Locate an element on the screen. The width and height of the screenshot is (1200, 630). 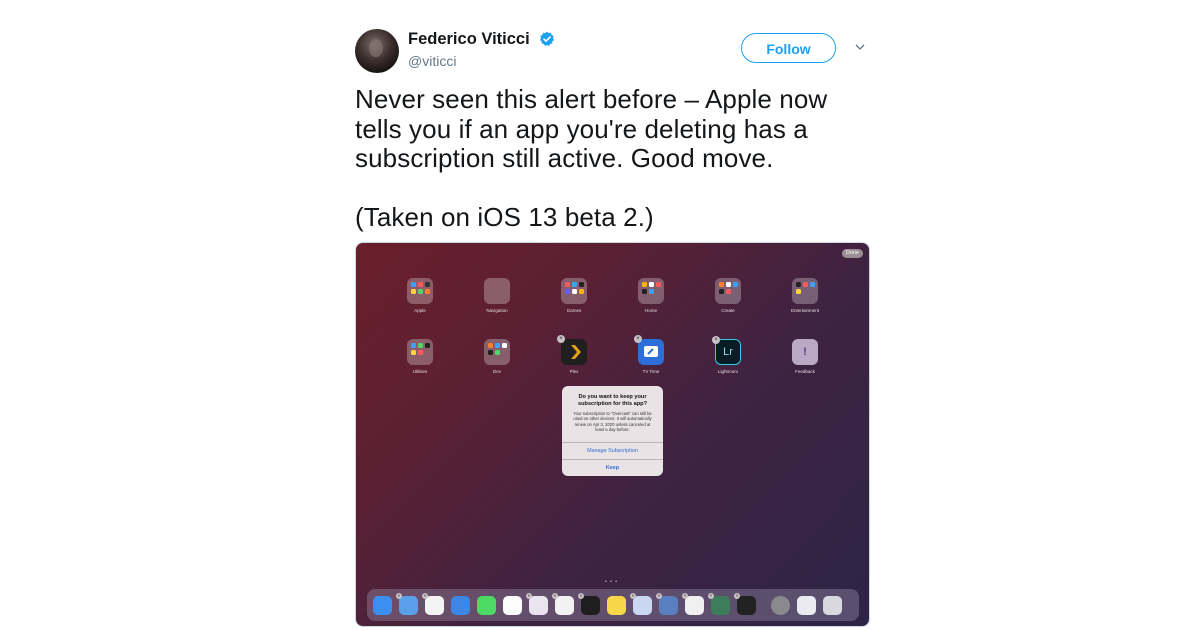
files-icon: × is located at coordinates (407, 604).